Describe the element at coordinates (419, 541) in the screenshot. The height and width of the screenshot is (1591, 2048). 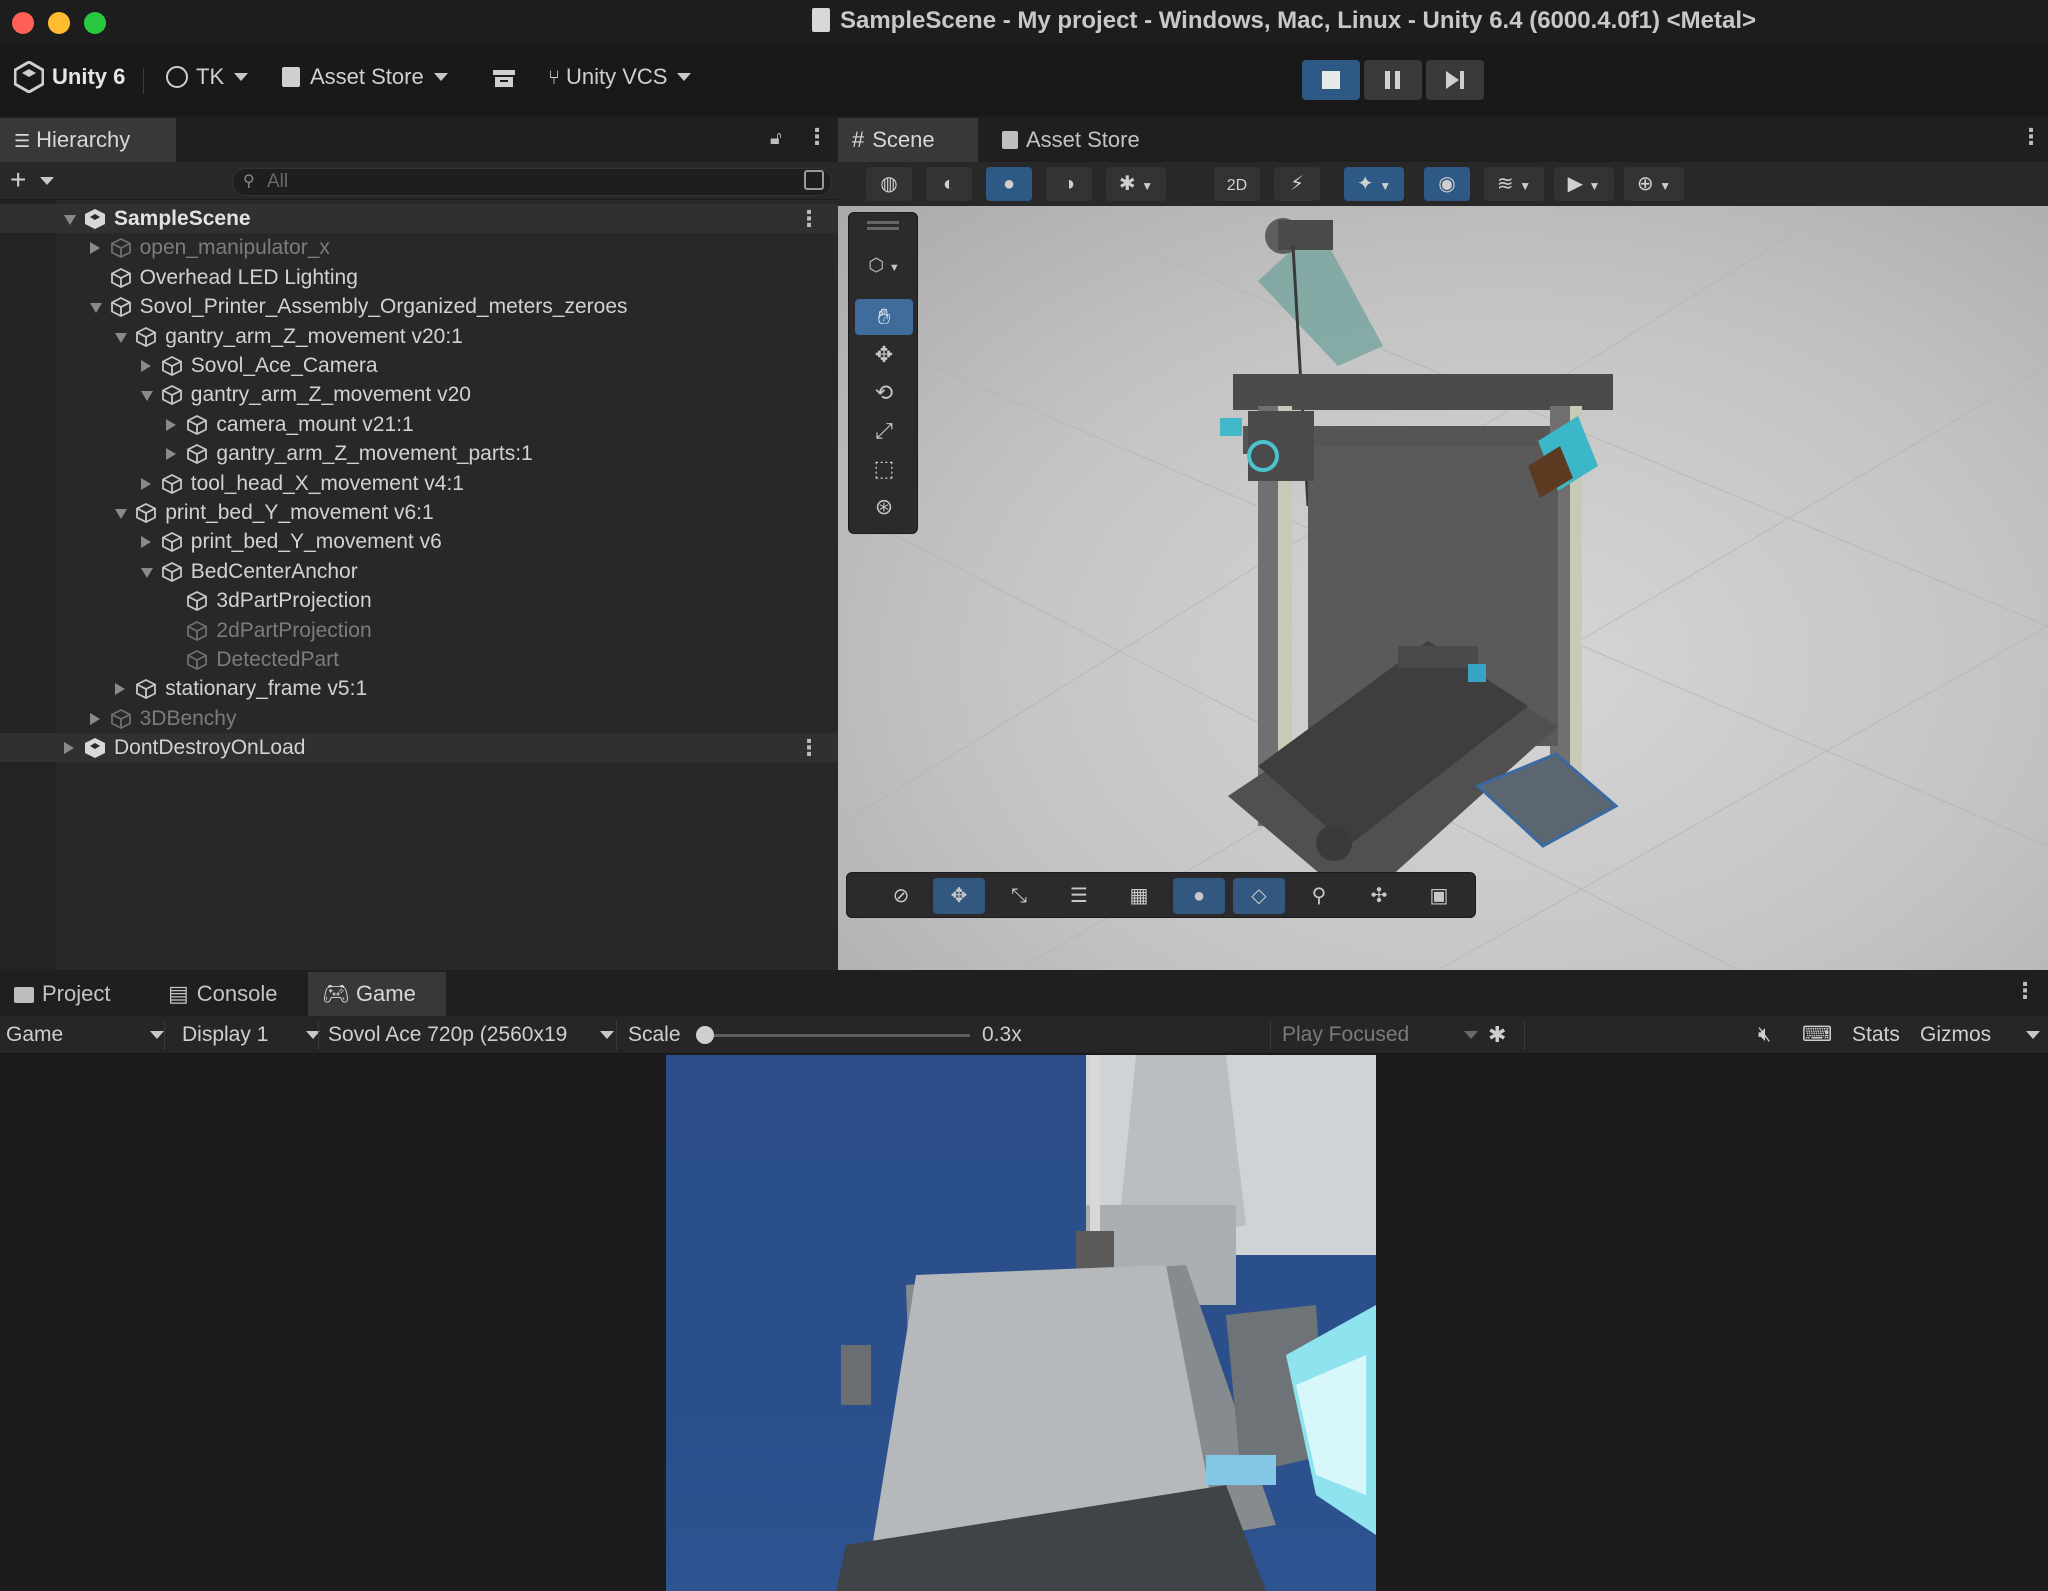
I see `hierarchy-row: print_bed_Y_movement v6` at that location.